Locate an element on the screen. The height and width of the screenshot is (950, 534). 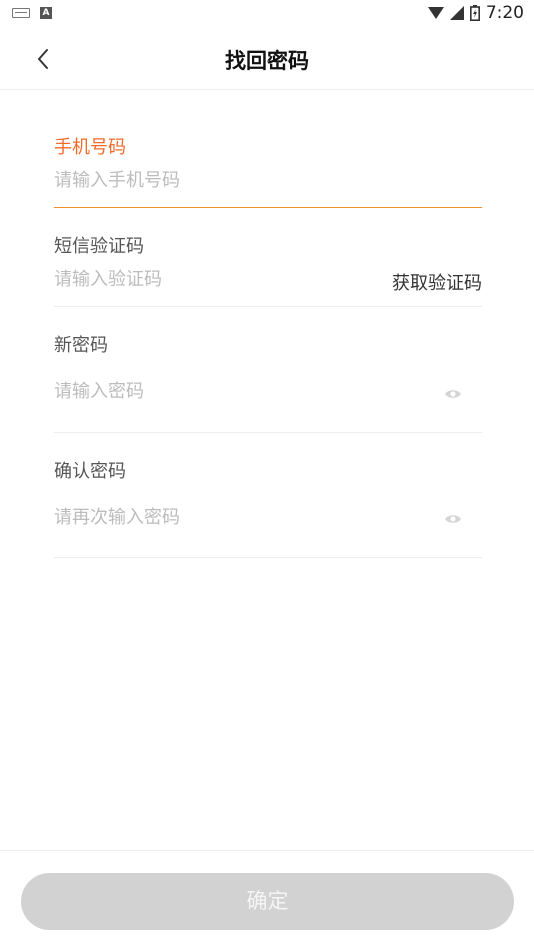
status-right: 7:20 is located at coordinates (475, 13).